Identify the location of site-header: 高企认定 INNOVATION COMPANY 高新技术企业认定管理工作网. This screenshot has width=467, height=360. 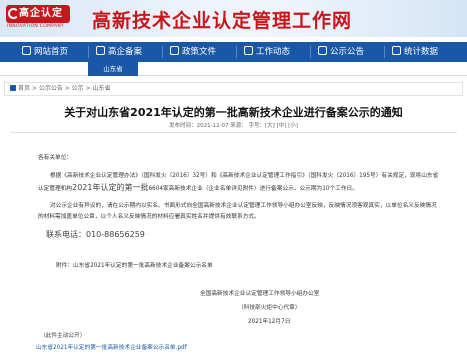
(233, 18).